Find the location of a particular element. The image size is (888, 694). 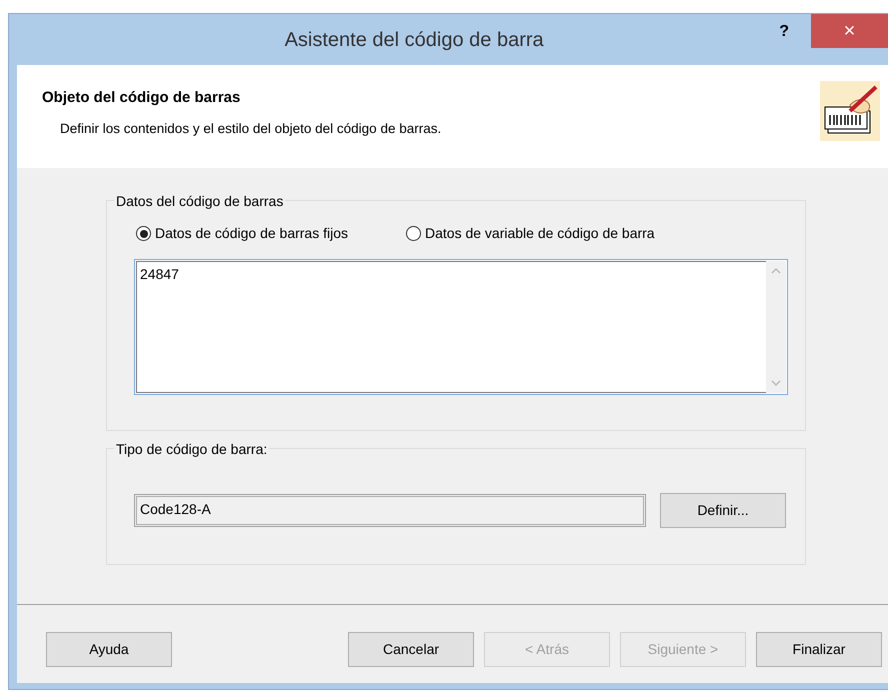

page-title: Objeto del código de barras is located at coordinates (142, 98).